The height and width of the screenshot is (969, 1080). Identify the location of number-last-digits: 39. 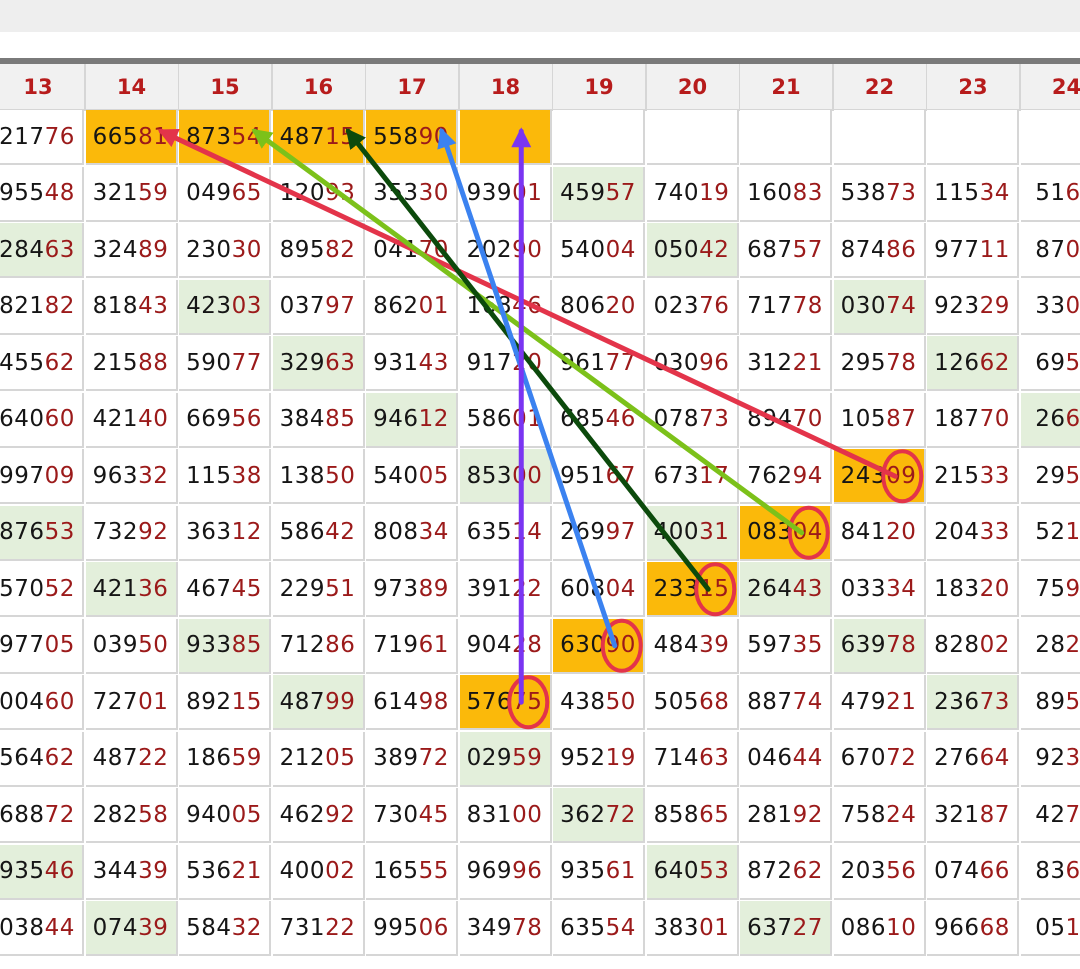
(153, 927).